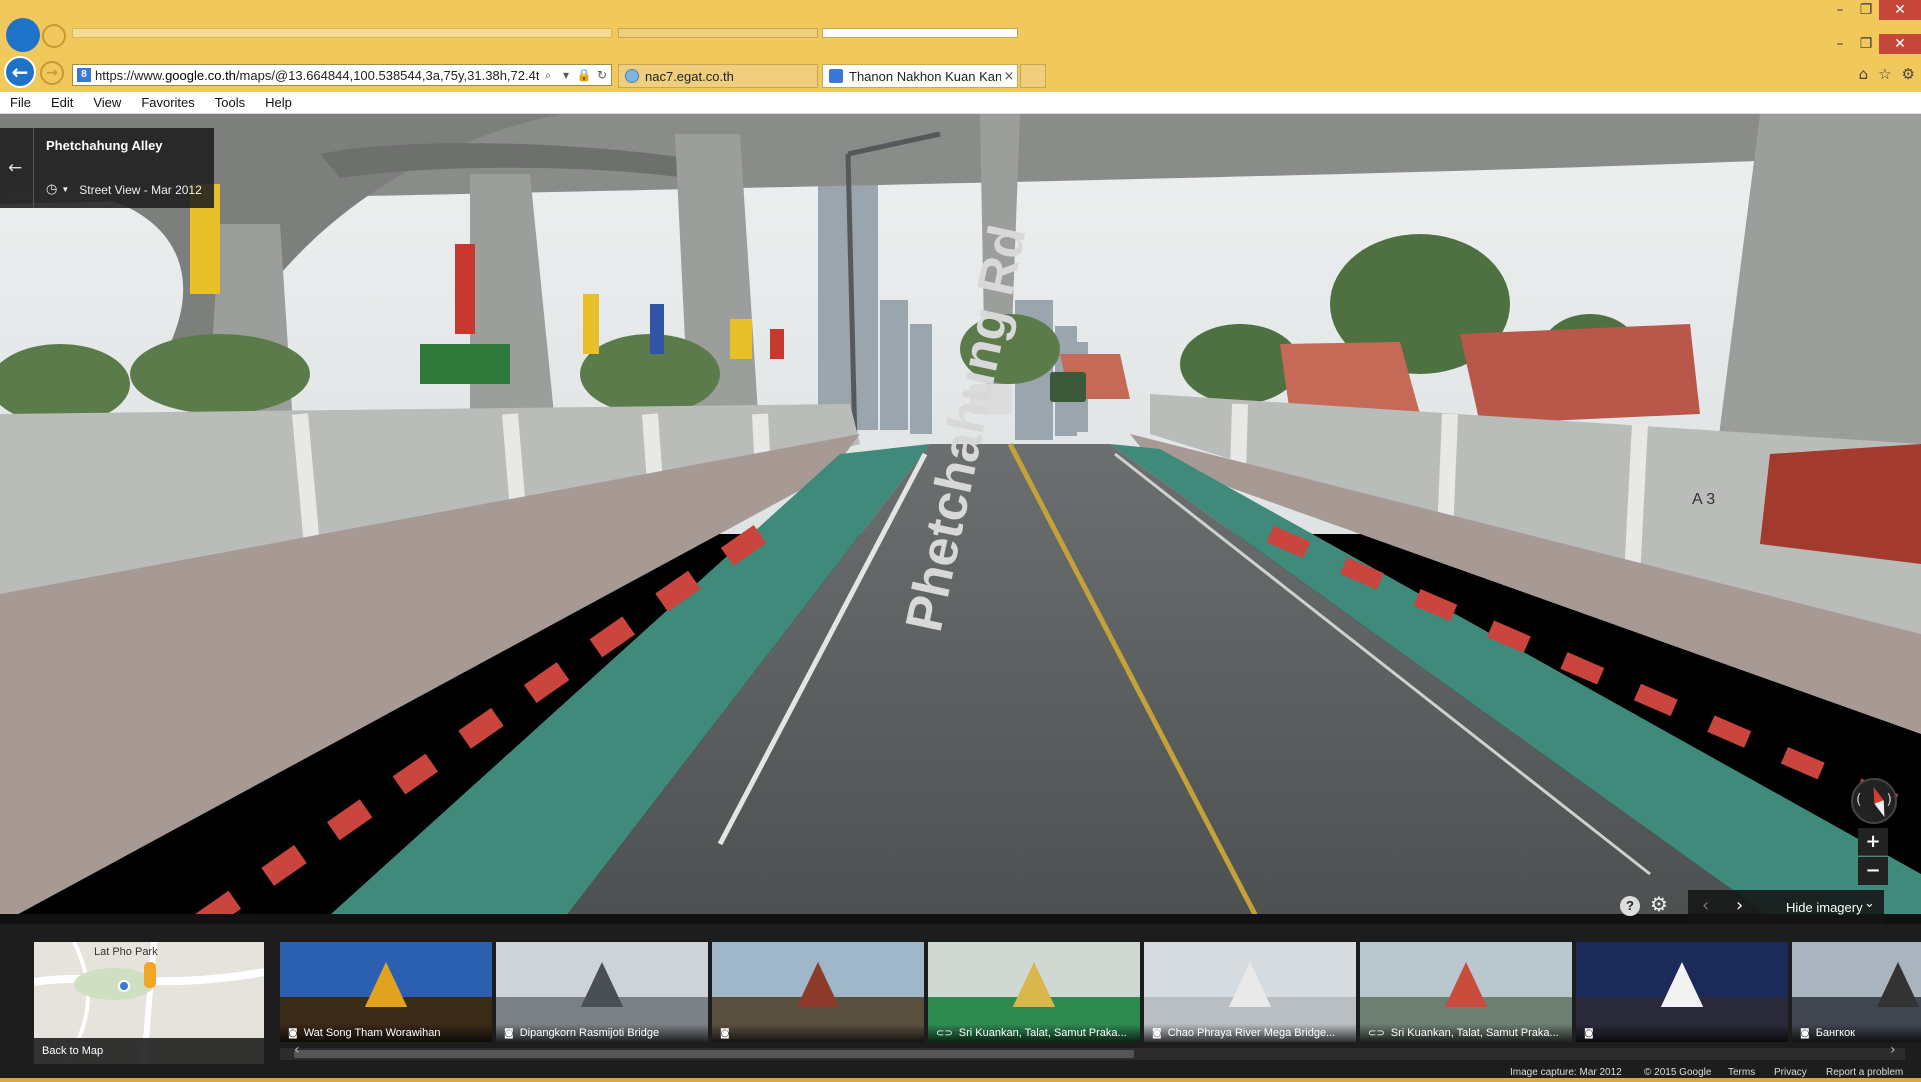  Describe the element at coordinates (1856, 992) in the screenshot. I see `photo-thumbnail: ◙ Бангкок` at that location.